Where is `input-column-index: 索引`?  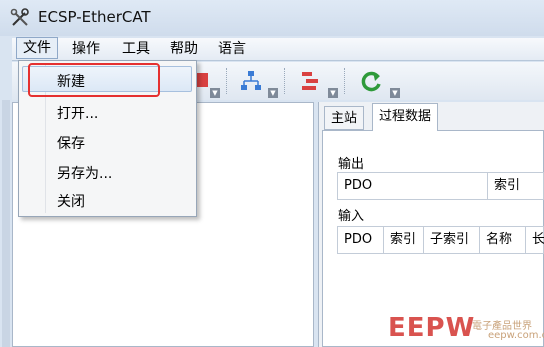 input-column-index: 索引 is located at coordinates (404, 240).